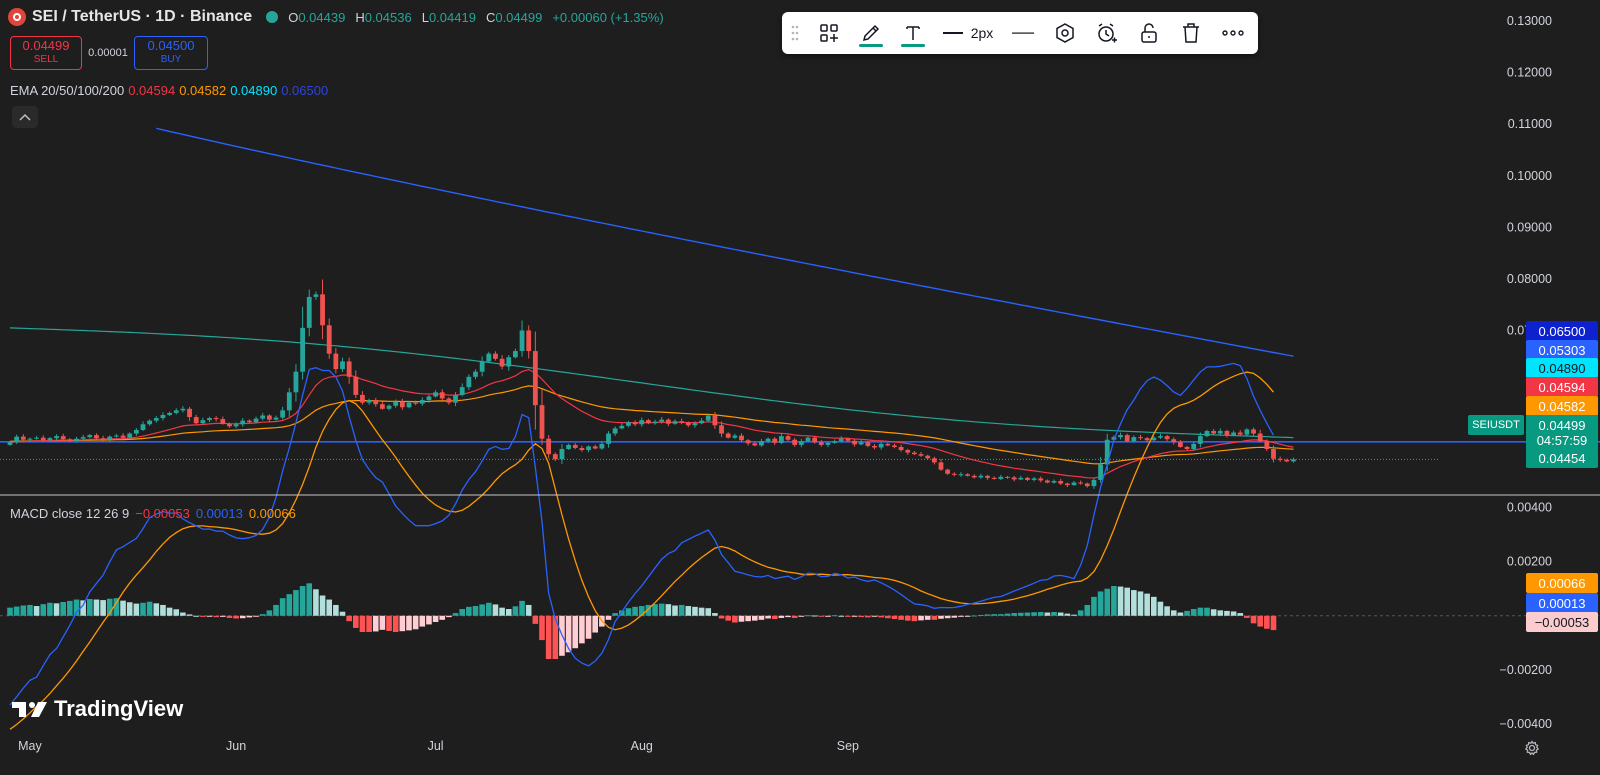 Image resolution: width=1600 pixels, height=775 pixels. I want to click on market-status-icon, so click(272, 17).